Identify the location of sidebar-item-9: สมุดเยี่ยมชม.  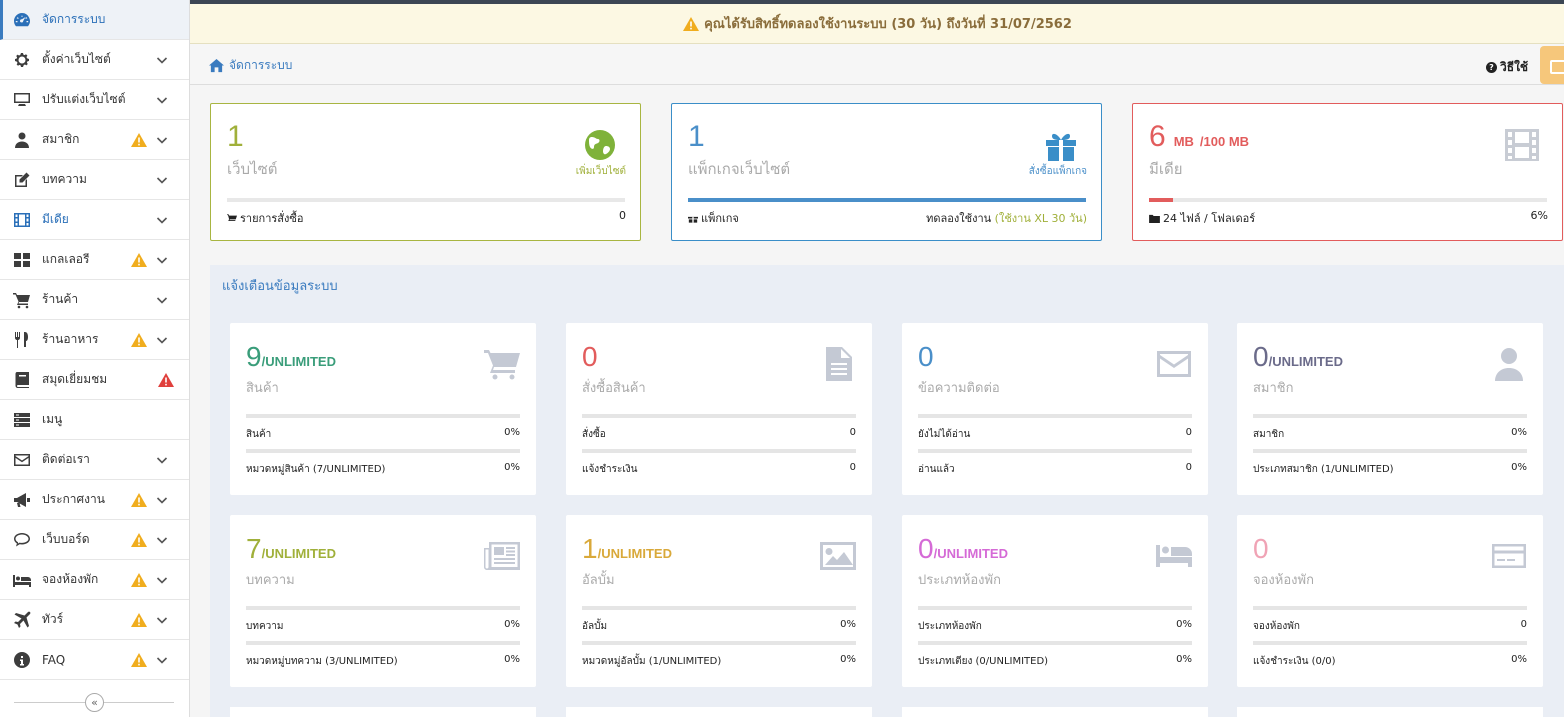
(94, 380).